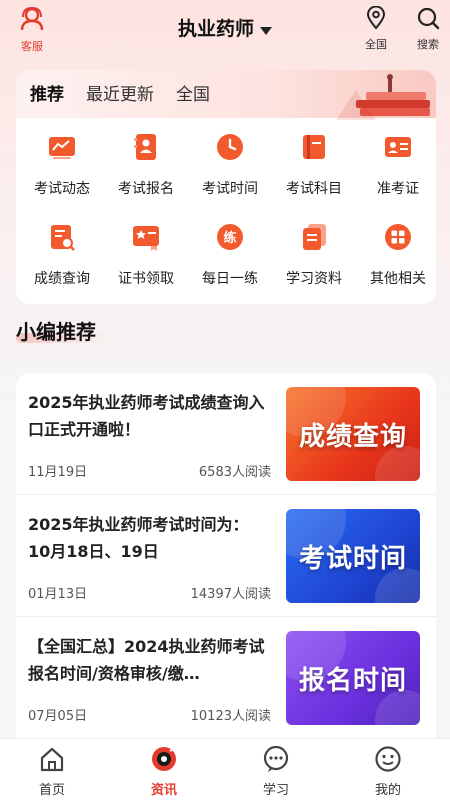  What do you see at coordinates (398, 147) in the screenshot?
I see `id-card-icon` at bounding box center [398, 147].